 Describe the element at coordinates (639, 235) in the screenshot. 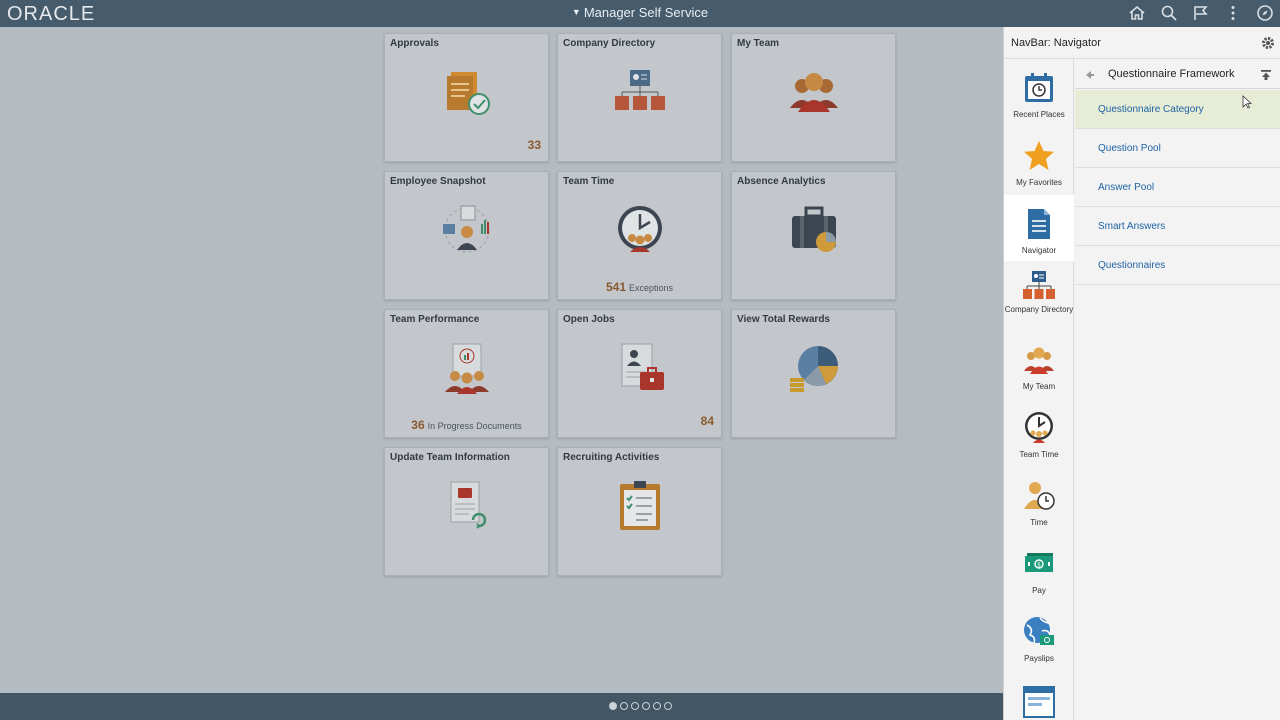

I see `tile-team-time: Team Time 541 Exceptions` at that location.